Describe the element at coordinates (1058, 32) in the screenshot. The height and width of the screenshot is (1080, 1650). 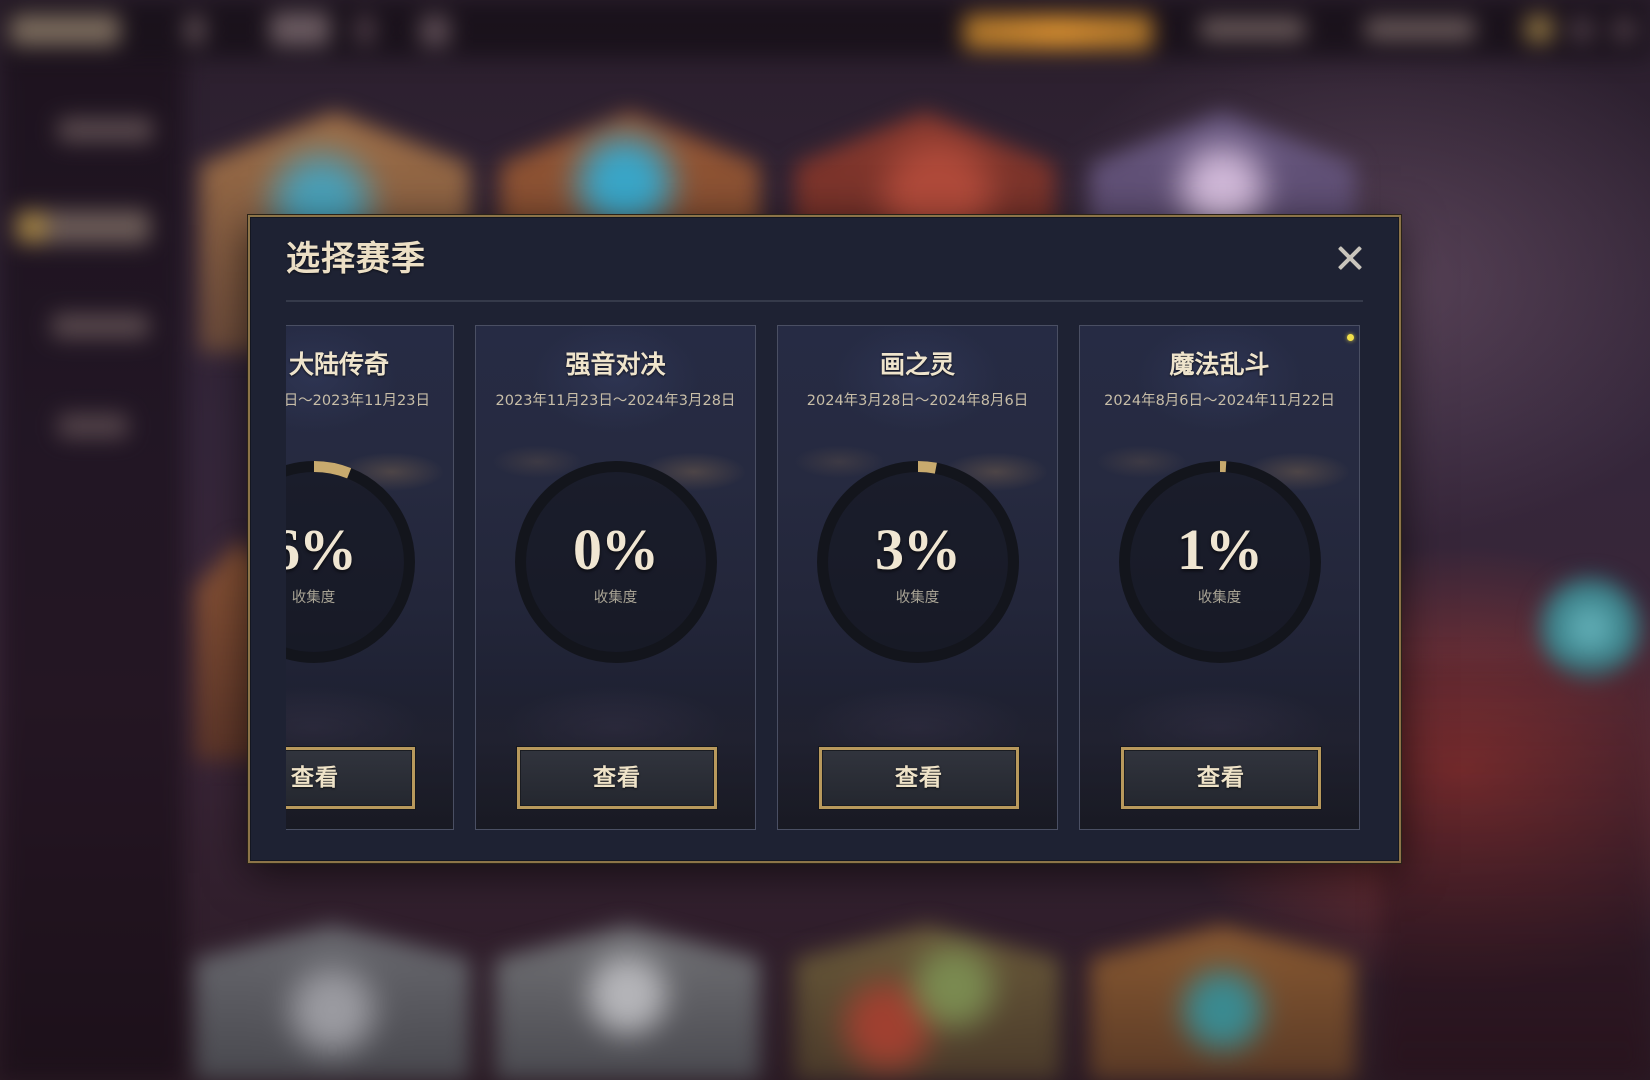
I see `play-button` at that location.